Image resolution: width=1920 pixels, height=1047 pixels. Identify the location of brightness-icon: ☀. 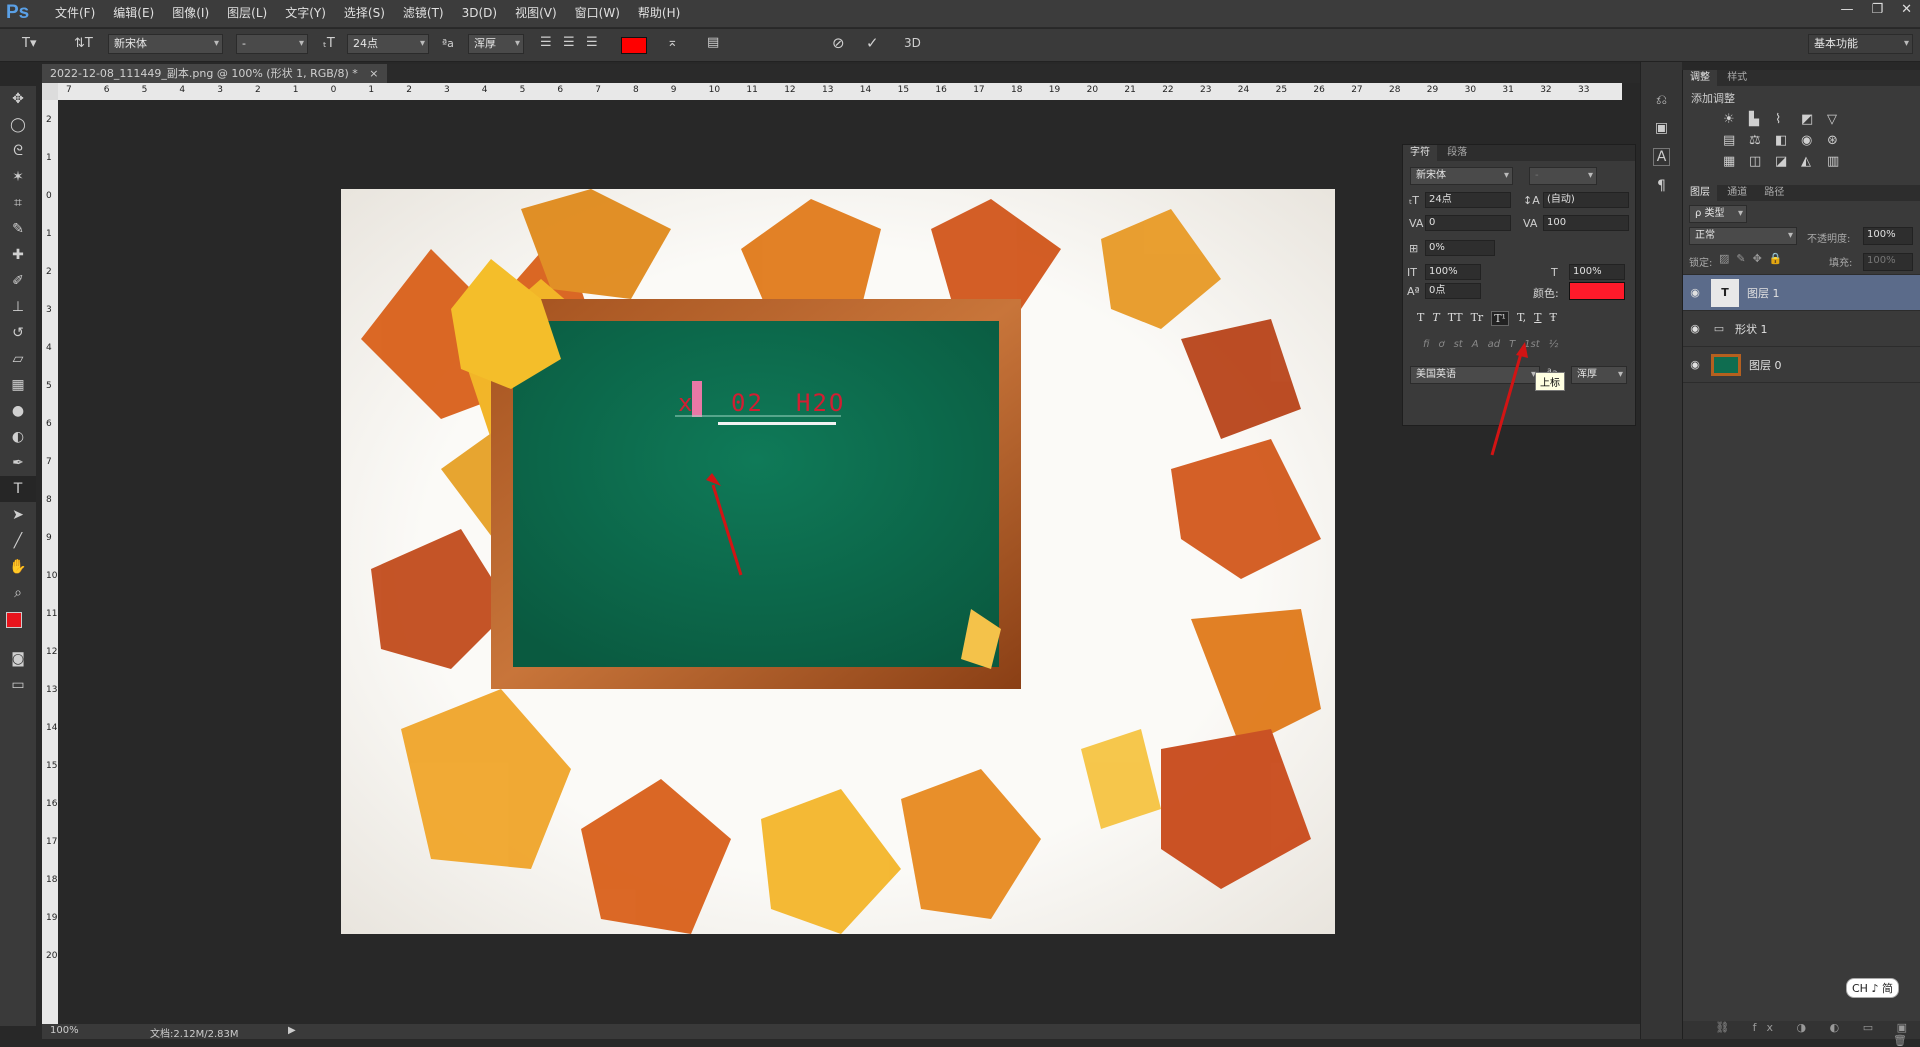
(1735, 119).